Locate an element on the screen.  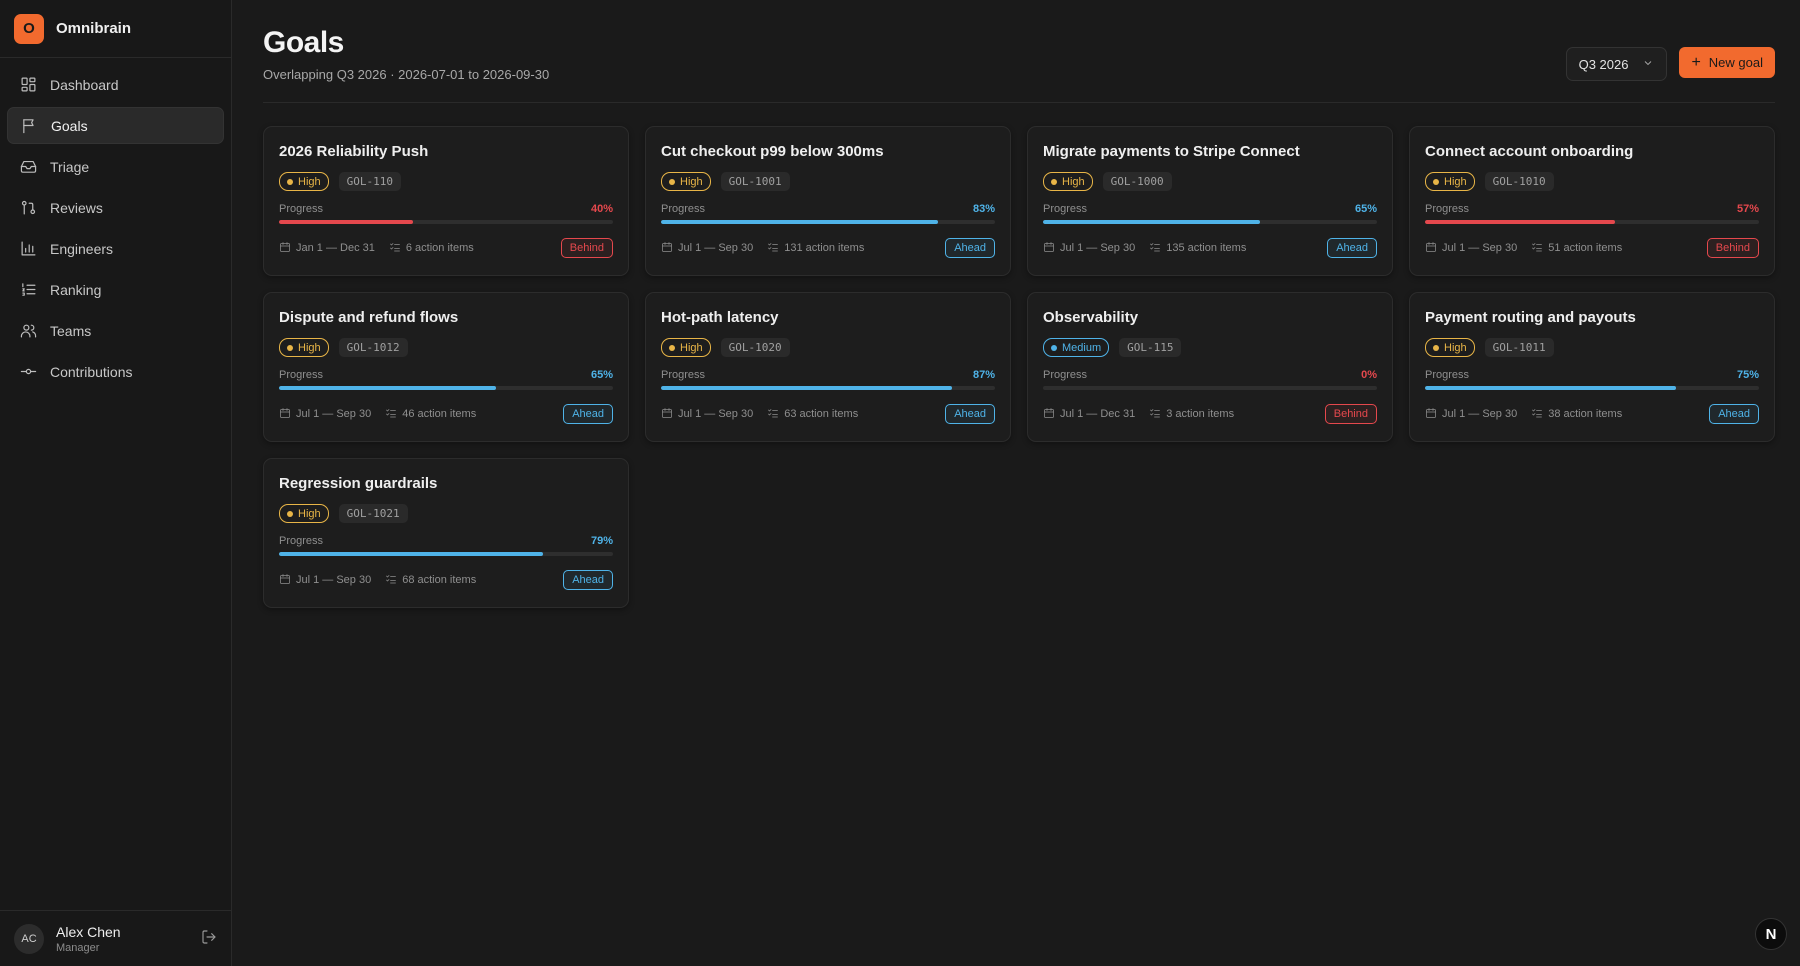
sidebar-item-triage: Triage is located at coordinates (115, 166).